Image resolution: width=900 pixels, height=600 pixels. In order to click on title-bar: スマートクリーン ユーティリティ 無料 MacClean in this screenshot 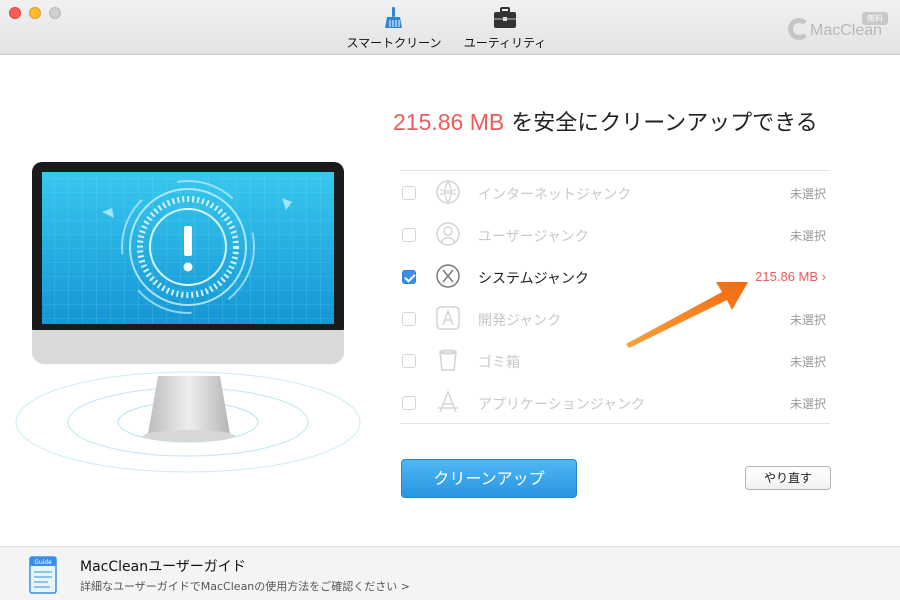, I will do `click(450, 27)`.